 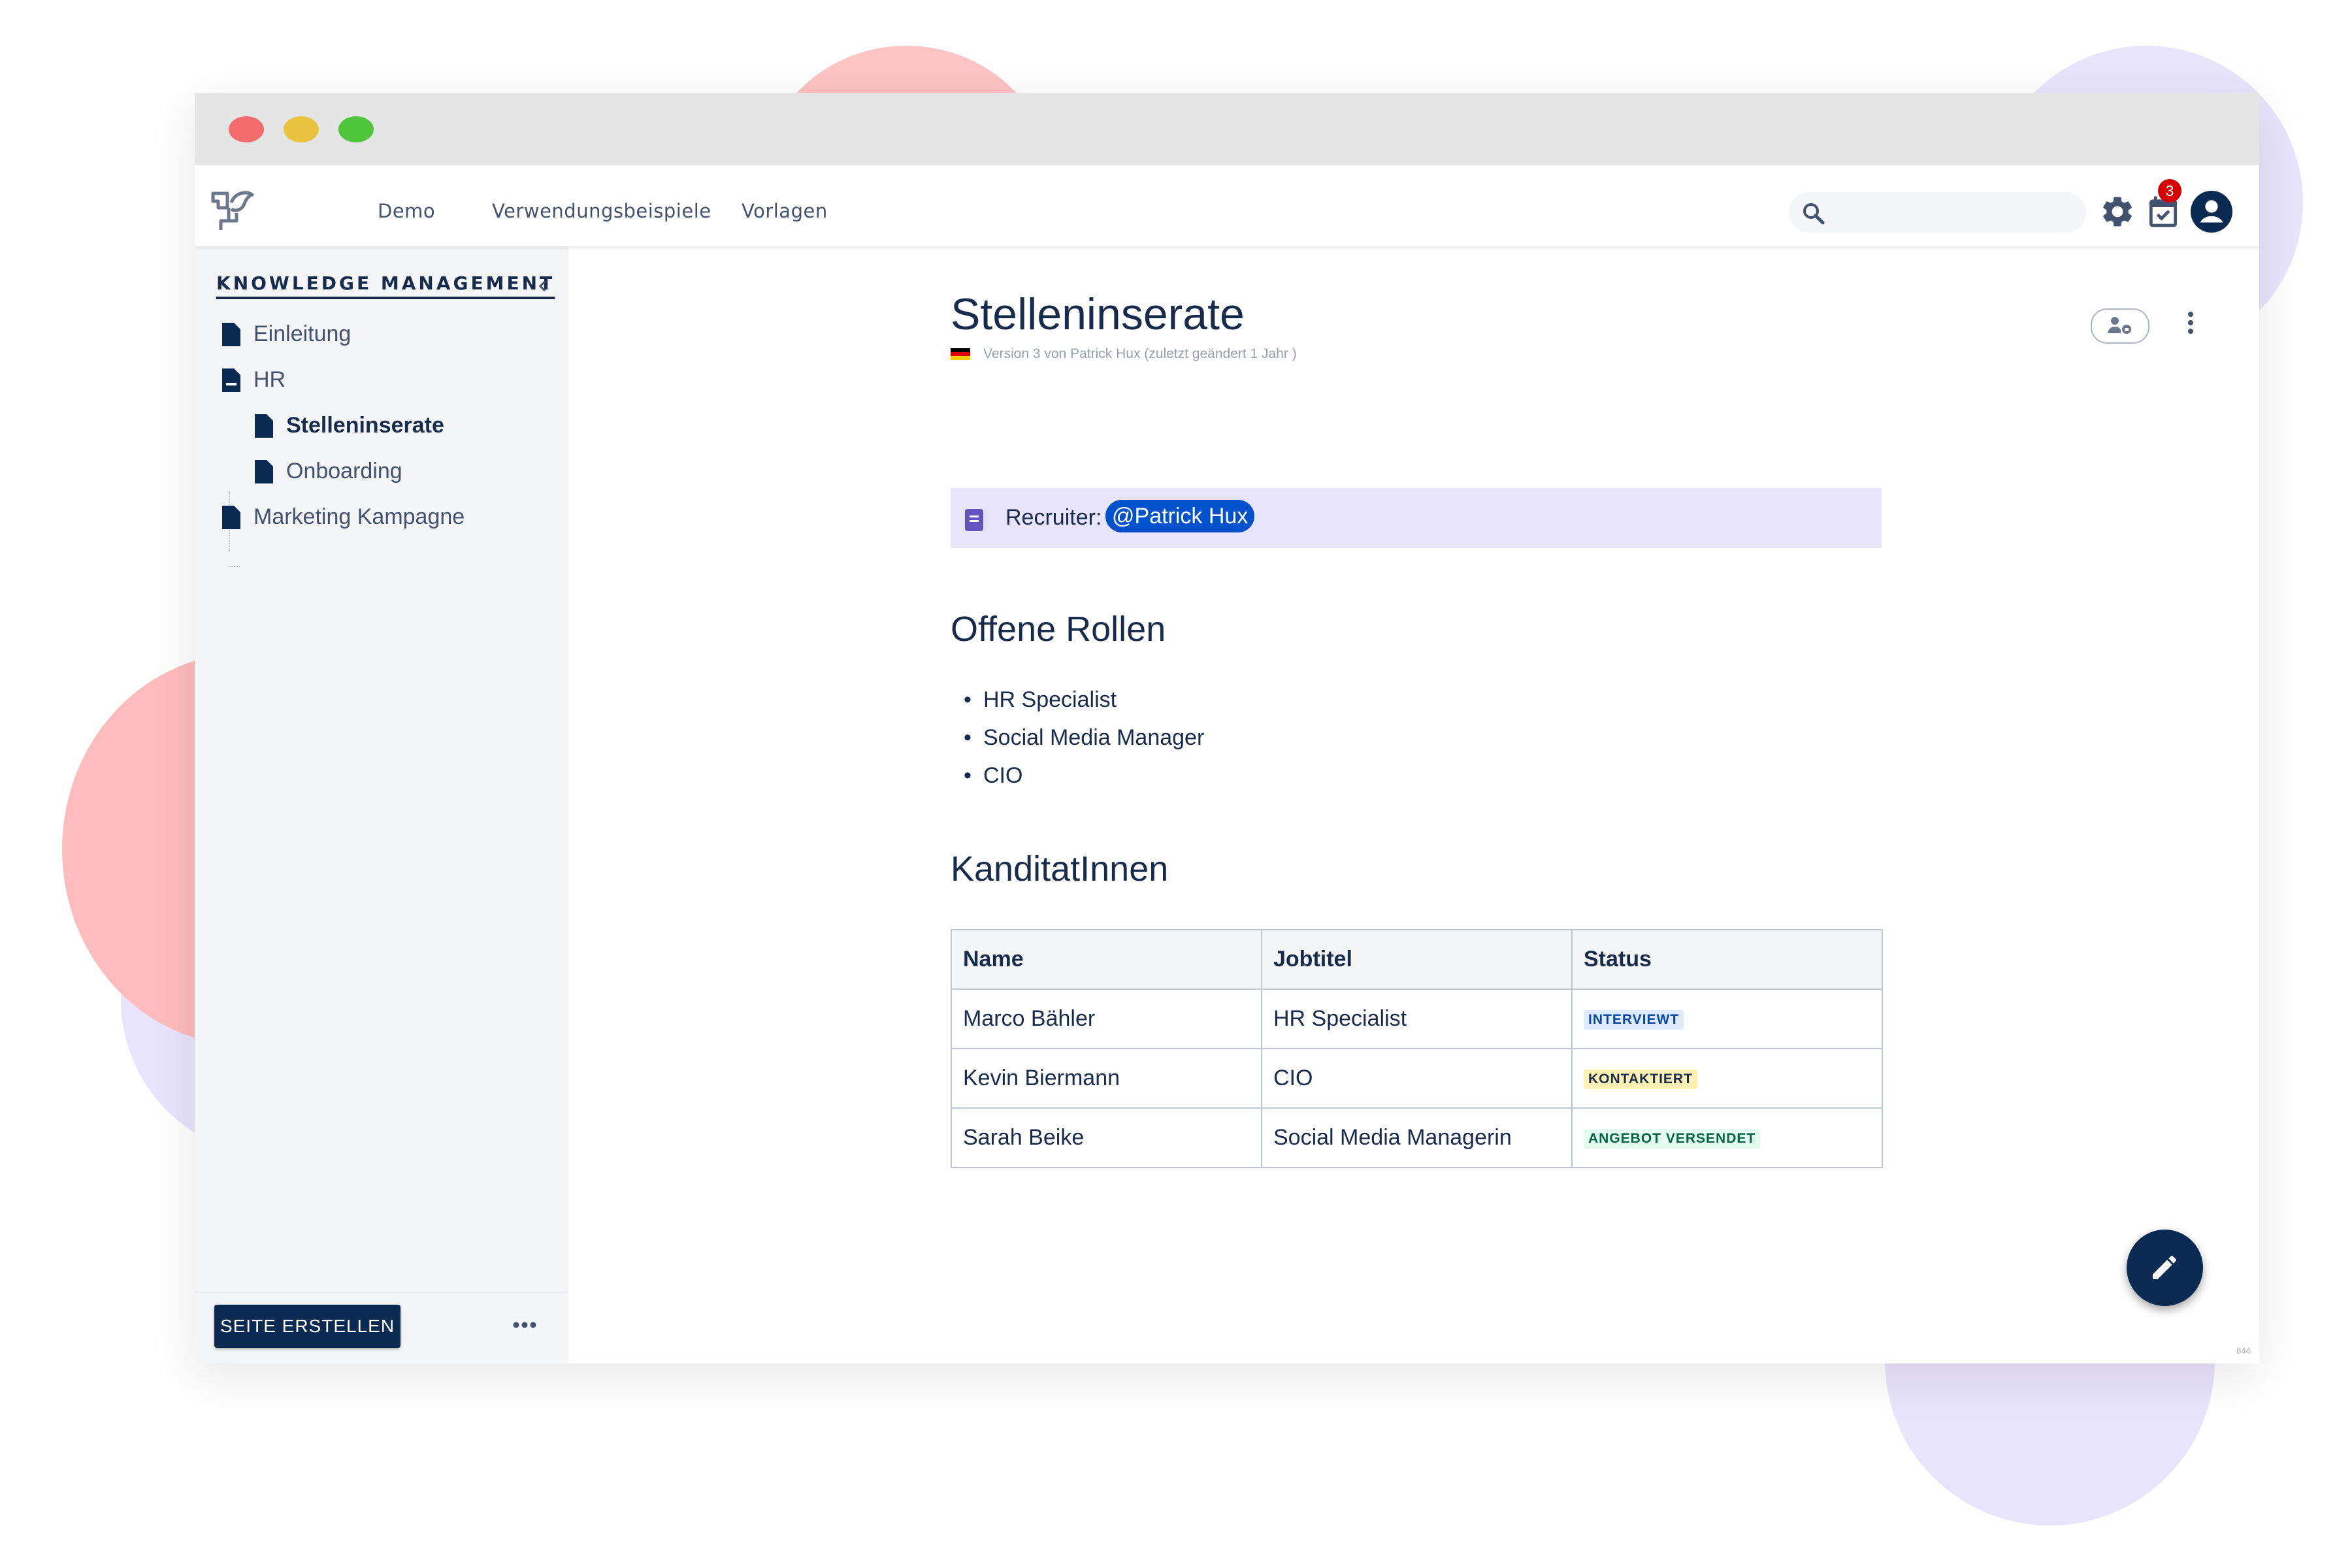 What do you see at coordinates (1077, 700) in the screenshot?
I see `list-item: HR Specialist` at bounding box center [1077, 700].